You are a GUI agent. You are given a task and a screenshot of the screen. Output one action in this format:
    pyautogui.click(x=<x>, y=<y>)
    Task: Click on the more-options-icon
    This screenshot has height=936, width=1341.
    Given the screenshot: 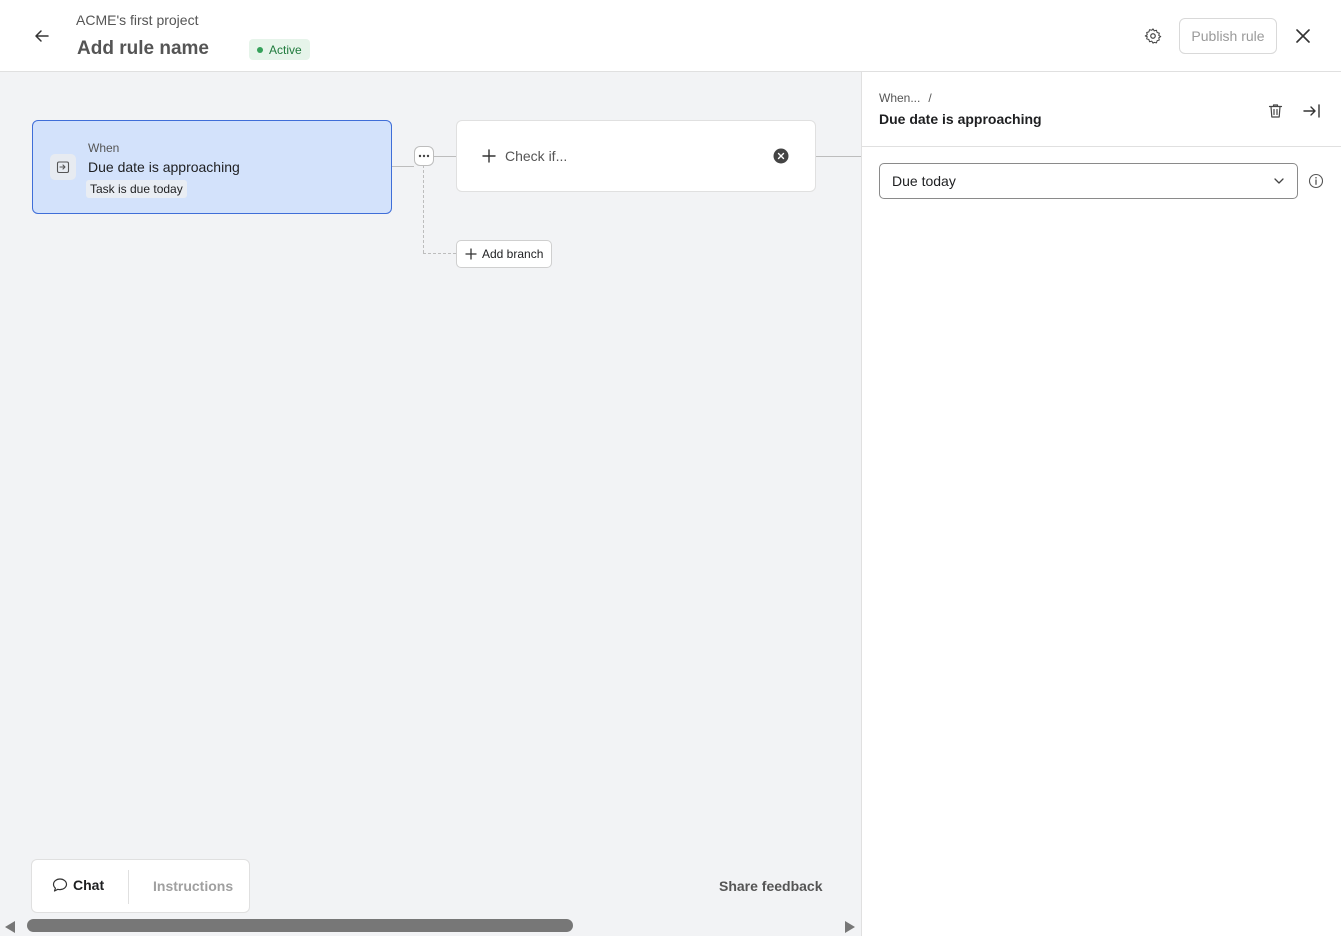 What is the action you would take?
    pyautogui.click(x=424, y=156)
    